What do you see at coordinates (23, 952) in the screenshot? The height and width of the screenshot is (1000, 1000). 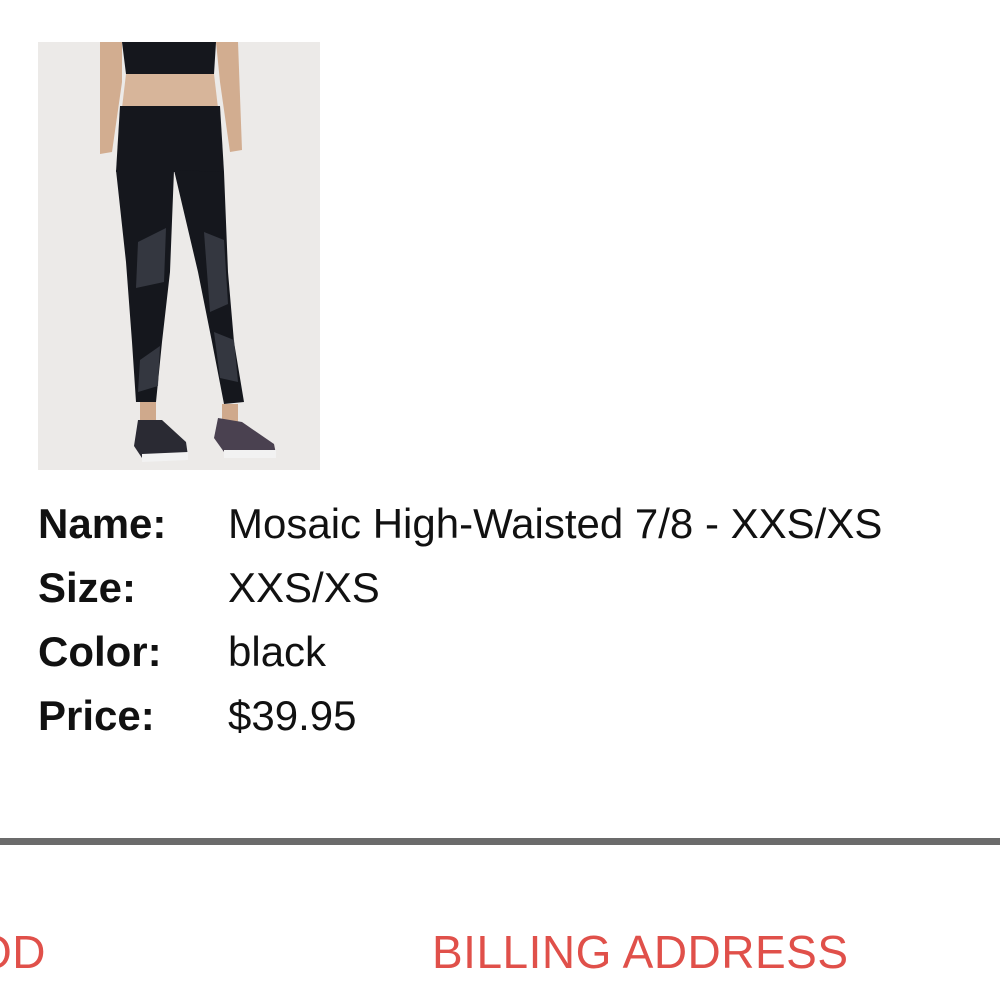 I see `checkout-step-previous: OD` at bounding box center [23, 952].